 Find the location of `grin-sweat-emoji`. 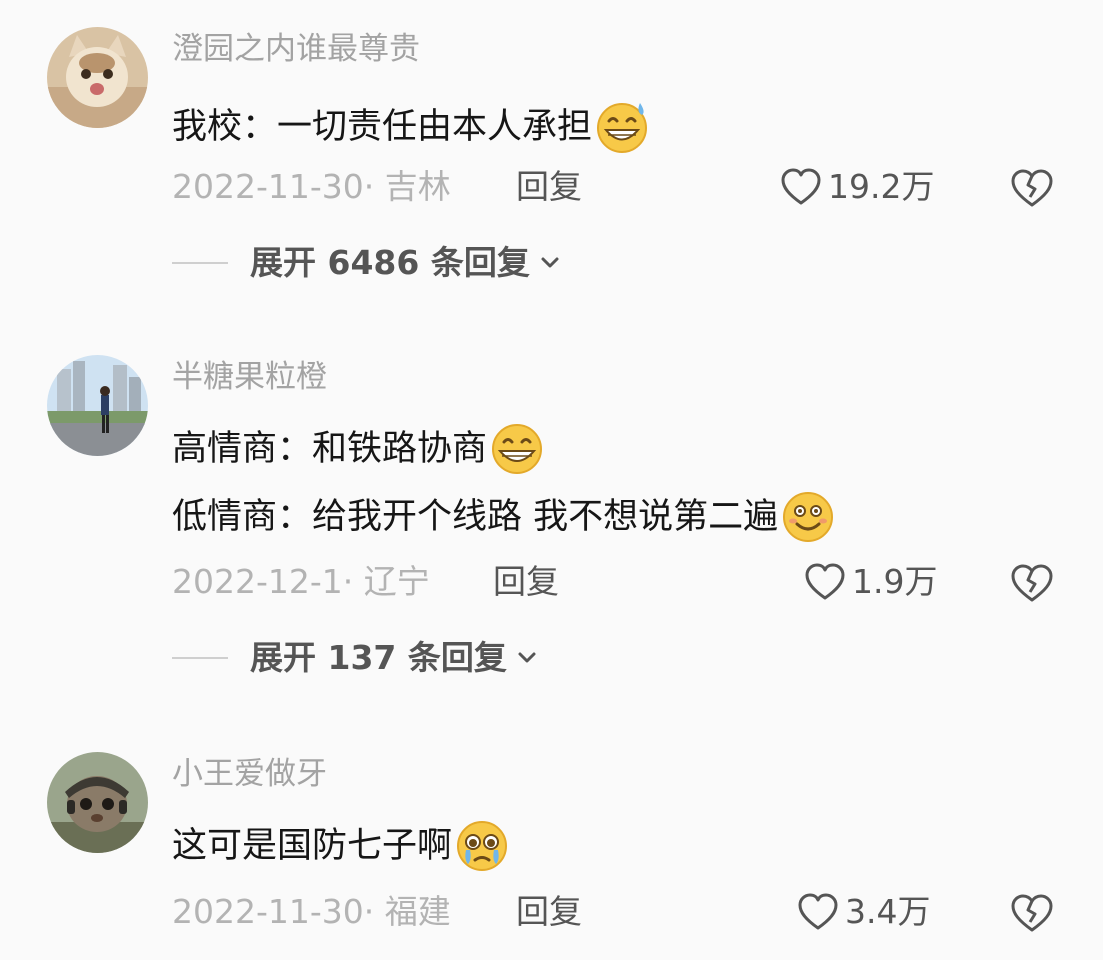

grin-sweat-emoji is located at coordinates (622, 127).